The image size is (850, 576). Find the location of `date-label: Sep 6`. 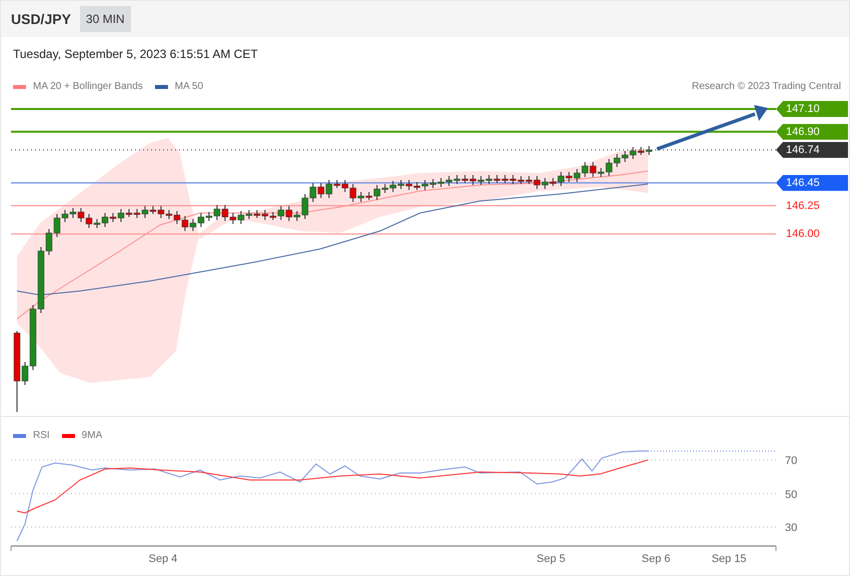

date-label: Sep 6 is located at coordinates (656, 559).